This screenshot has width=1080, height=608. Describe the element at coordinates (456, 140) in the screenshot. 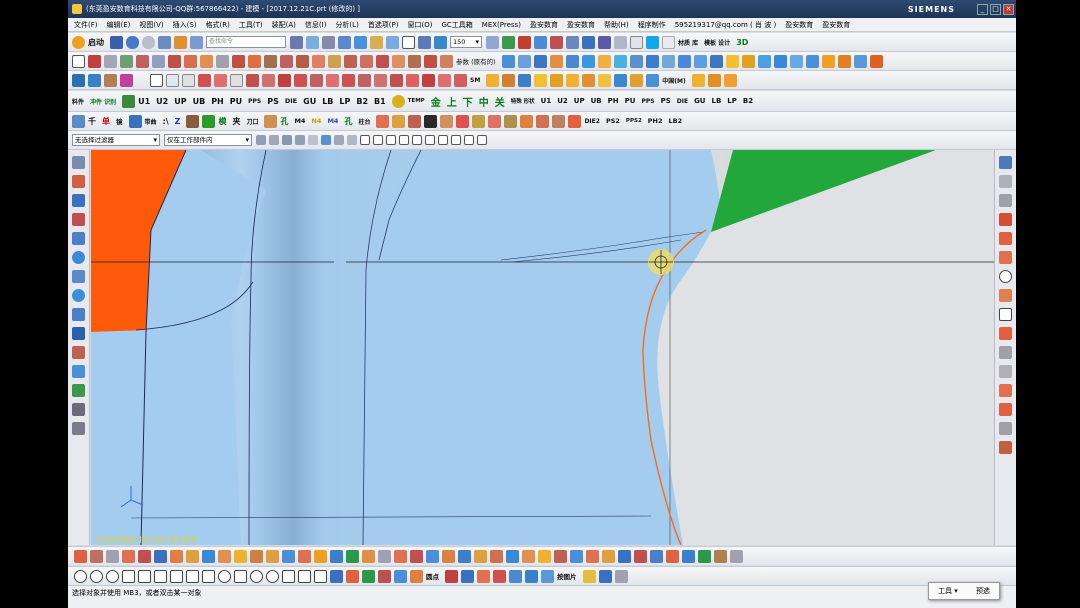

I see `snap-p-icon` at that location.